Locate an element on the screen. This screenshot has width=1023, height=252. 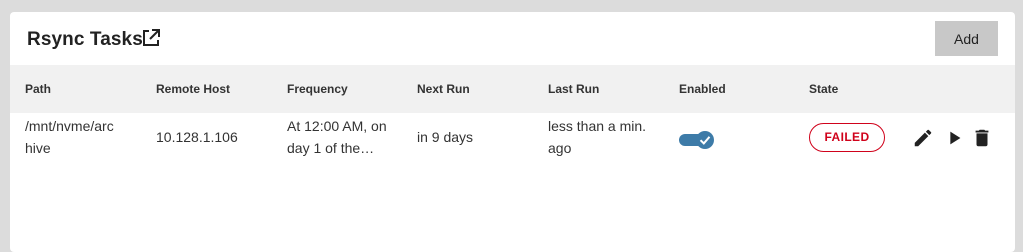
enabled-toggle is located at coordinates (697, 140).